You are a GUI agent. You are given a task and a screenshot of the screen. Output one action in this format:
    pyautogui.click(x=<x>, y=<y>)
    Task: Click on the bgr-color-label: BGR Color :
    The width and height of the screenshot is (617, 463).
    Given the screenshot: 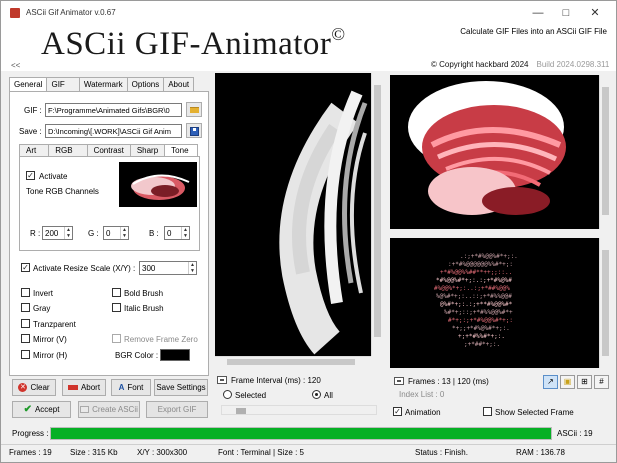 What is the action you would take?
    pyautogui.click(x=137, y=355)
    